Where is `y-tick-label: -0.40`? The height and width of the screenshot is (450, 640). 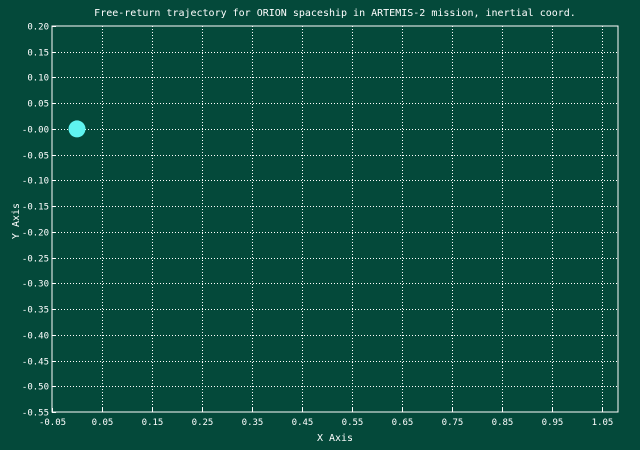
y-tick-label: -0.40 is located at coordinates (35, 337).